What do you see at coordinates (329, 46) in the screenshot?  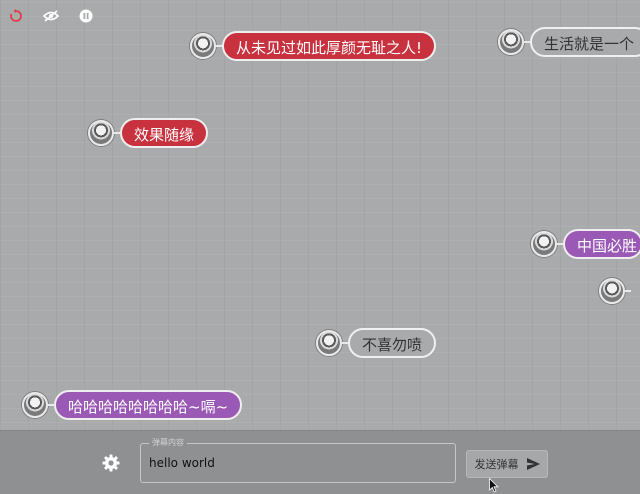 I see `danmu-bubble: 从未见过如此厚颜无耻之人!` at bounding box center [329, 46].